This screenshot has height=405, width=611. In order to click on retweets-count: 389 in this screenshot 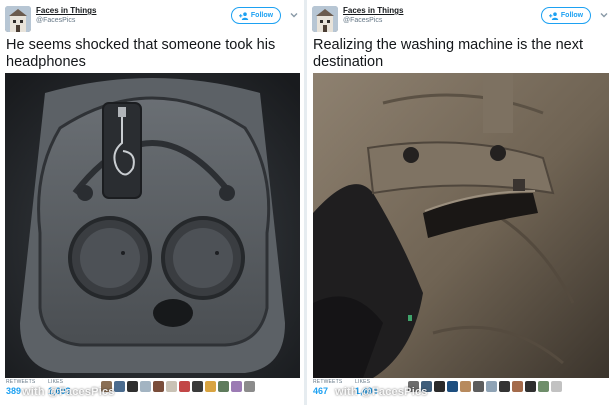, I will do `click(13, 391)`.